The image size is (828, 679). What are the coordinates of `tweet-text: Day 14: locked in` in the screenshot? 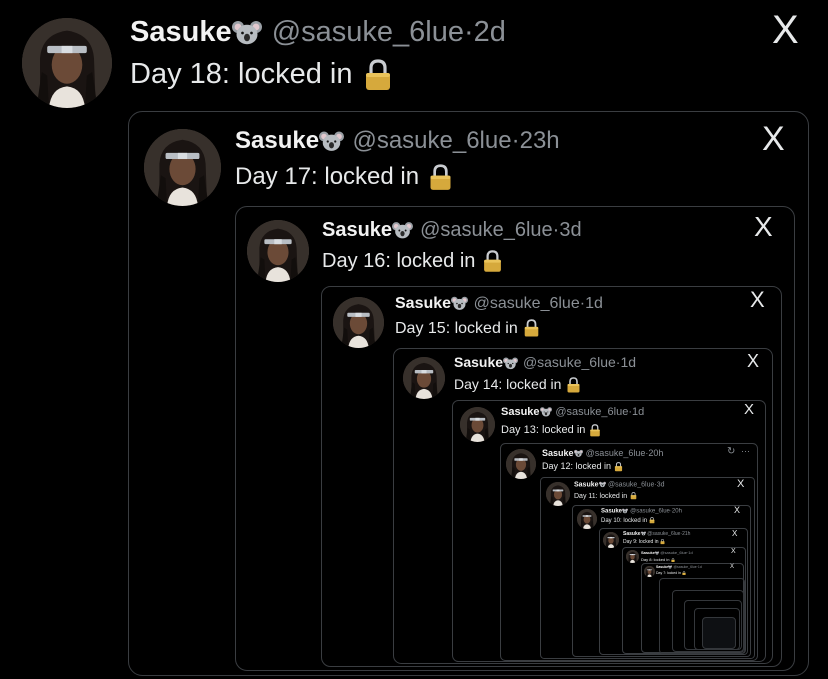 It's located at (517, 384).